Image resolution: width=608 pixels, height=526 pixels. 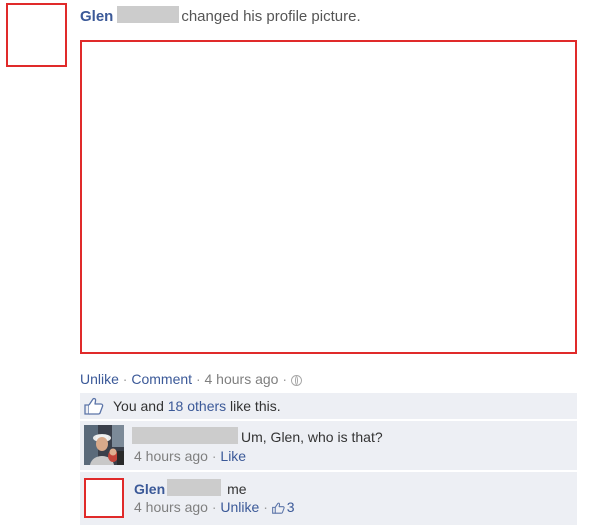 I want to click on unlike-link: Unlike, so click(x=99, y=379).